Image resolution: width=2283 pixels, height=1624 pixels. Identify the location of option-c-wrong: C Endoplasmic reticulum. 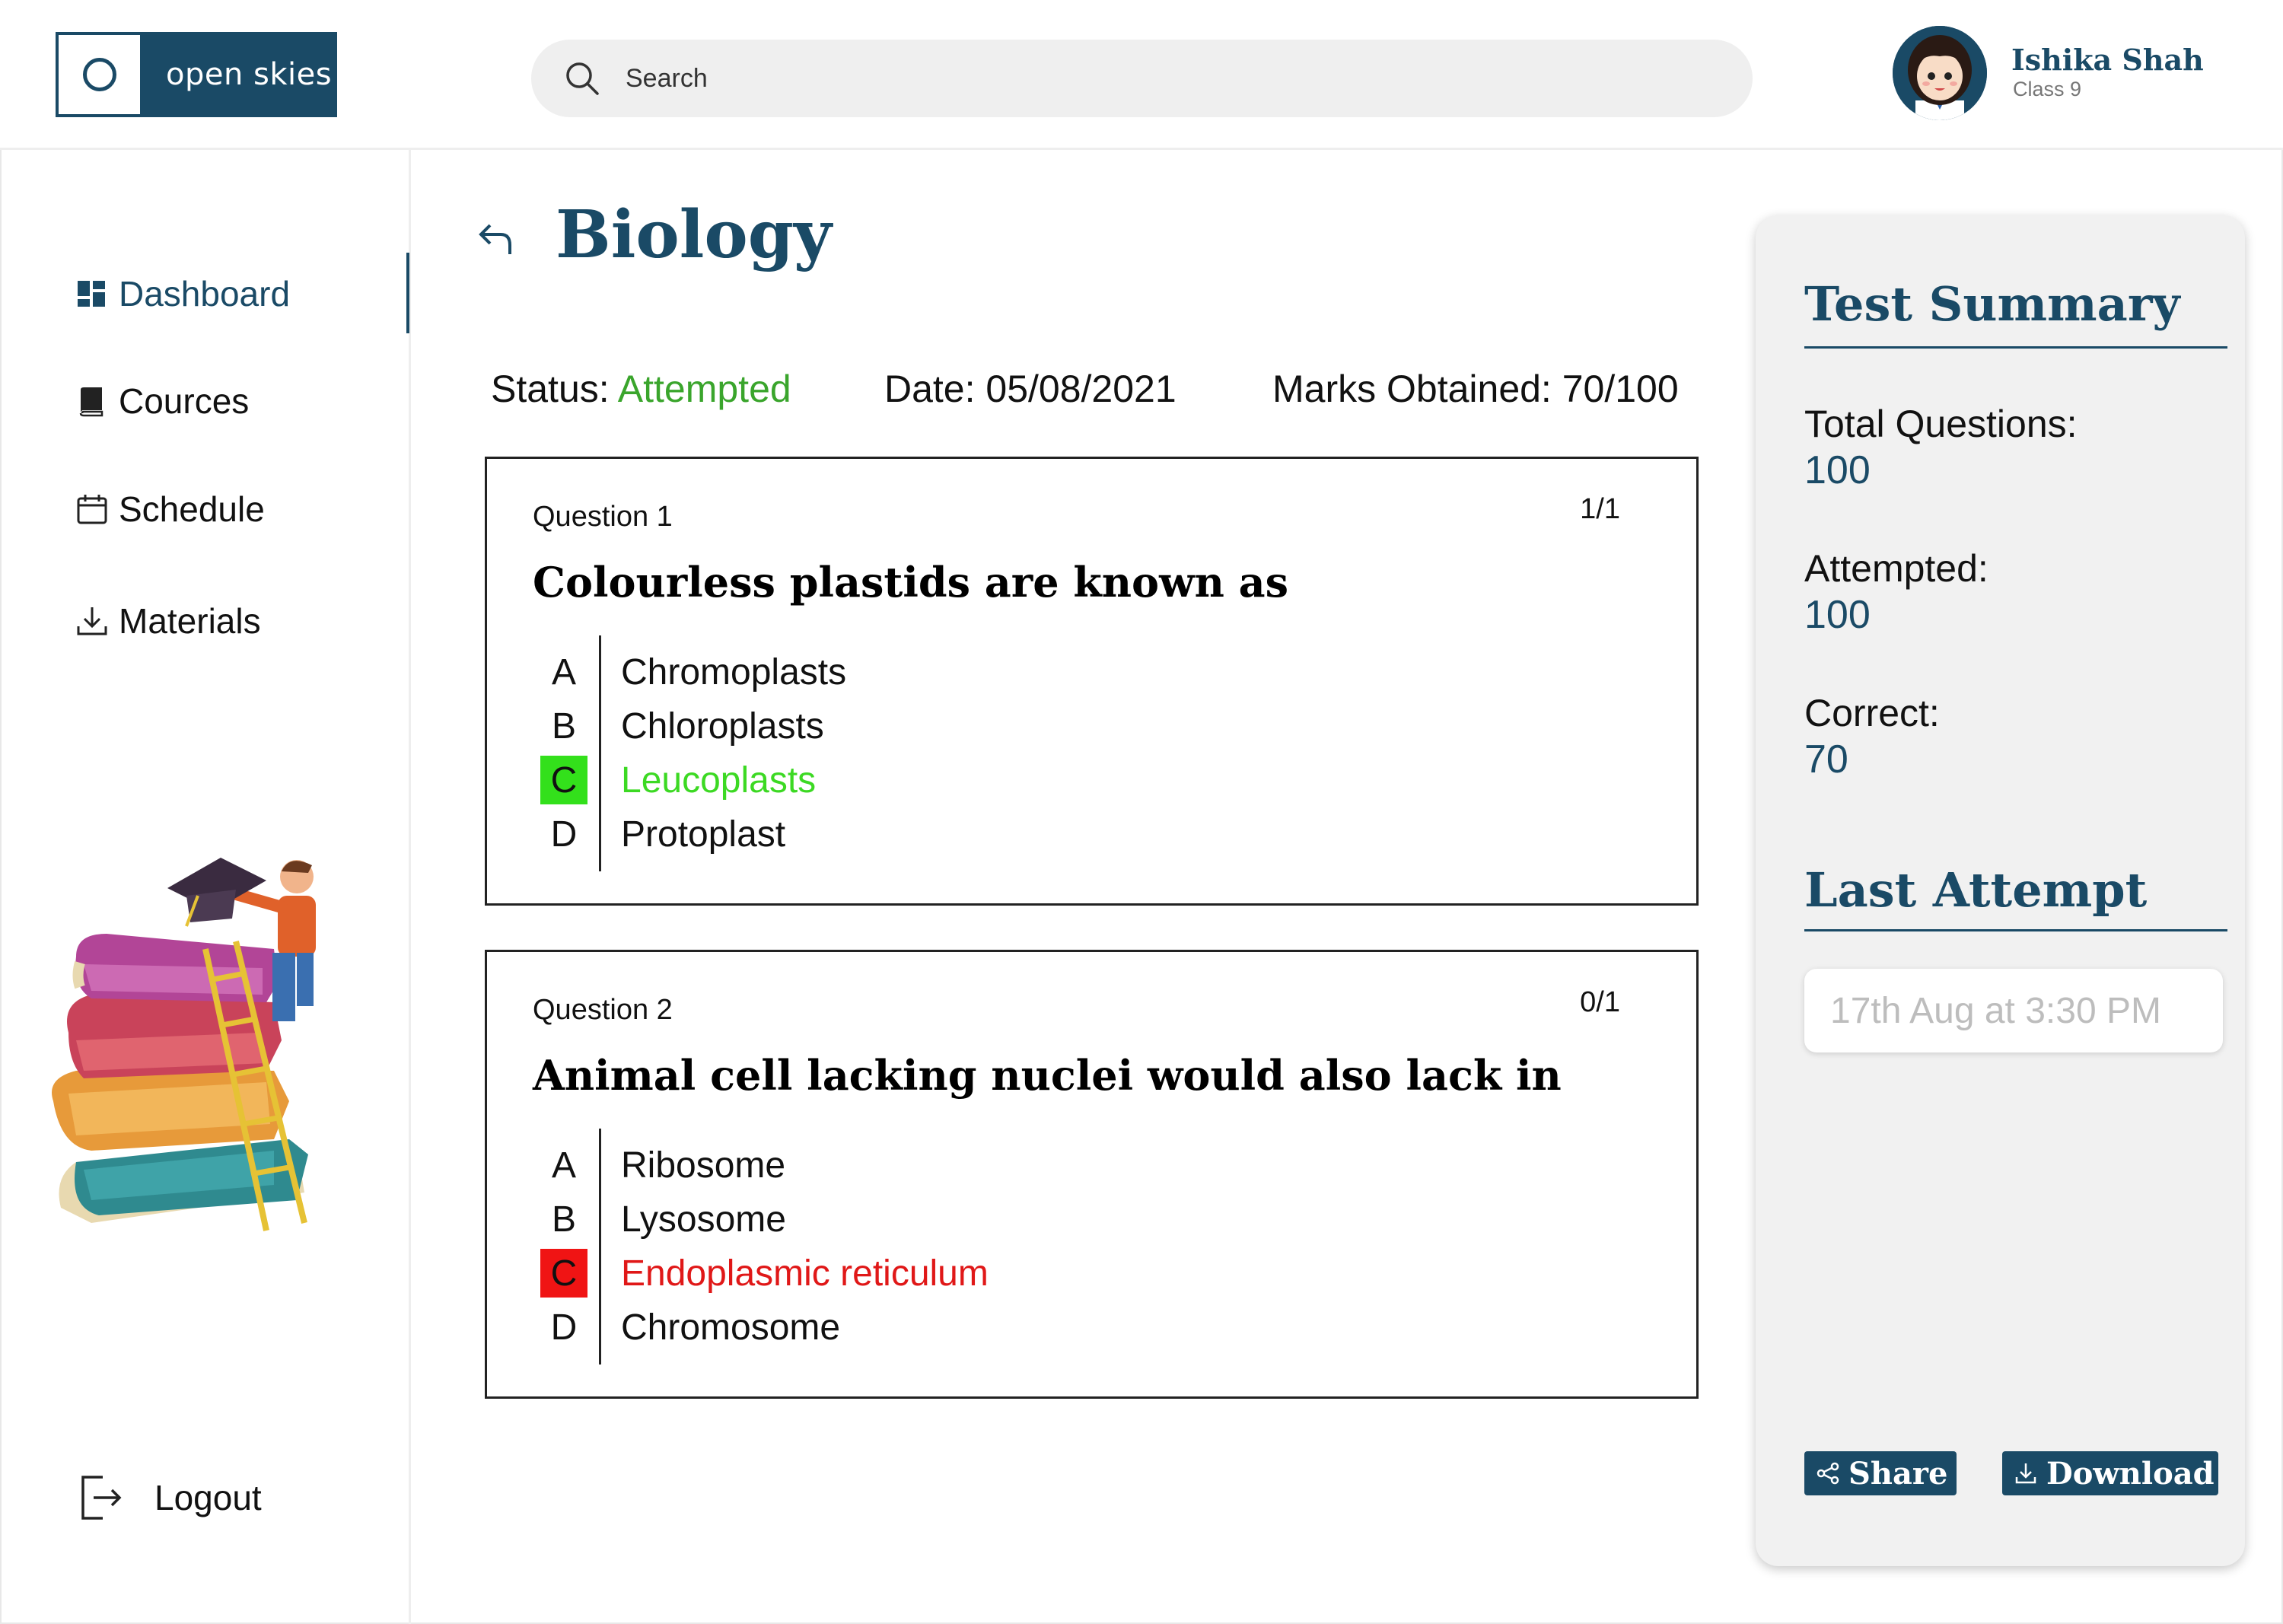
(764, 1273).